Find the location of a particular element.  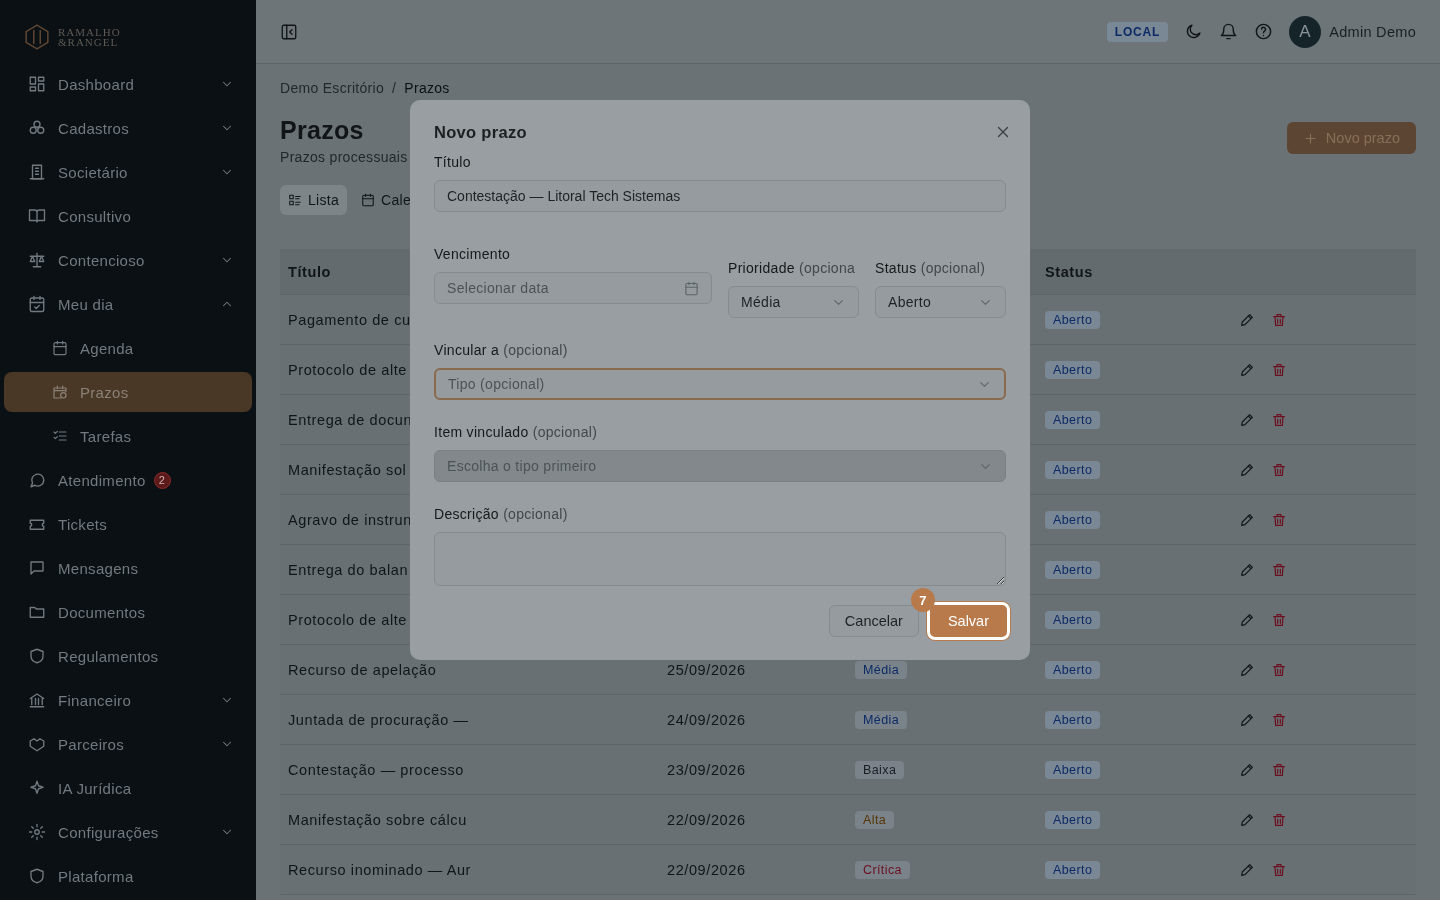

bell-button is located at coordinates (1229, 31).